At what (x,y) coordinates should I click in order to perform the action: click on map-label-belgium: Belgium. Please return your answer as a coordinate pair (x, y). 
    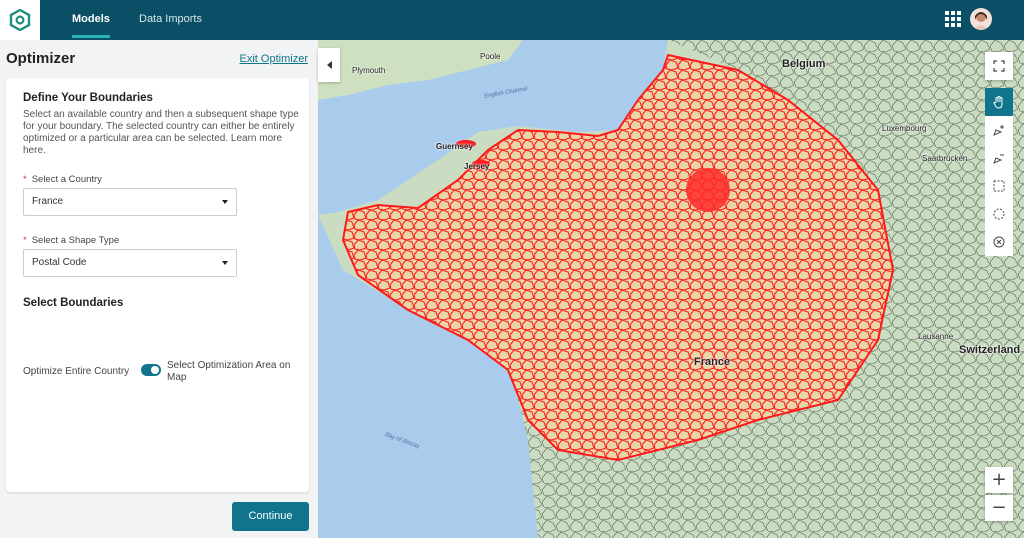
    Looking at the image, I should click on (804, 64).